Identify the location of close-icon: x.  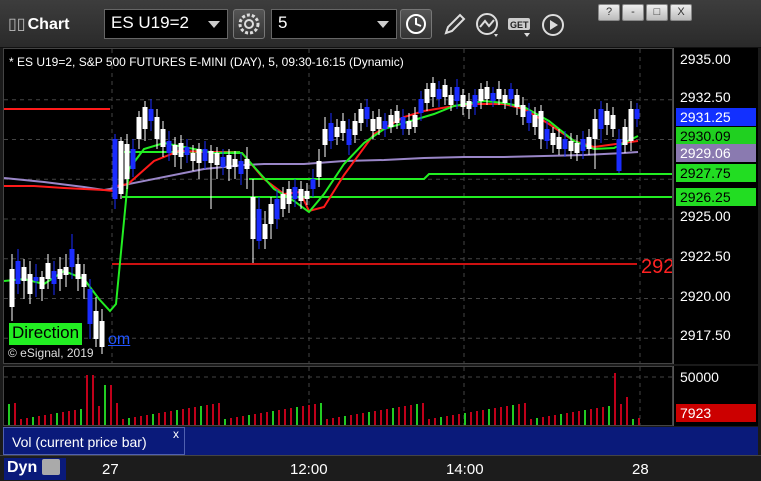
(176, 434).